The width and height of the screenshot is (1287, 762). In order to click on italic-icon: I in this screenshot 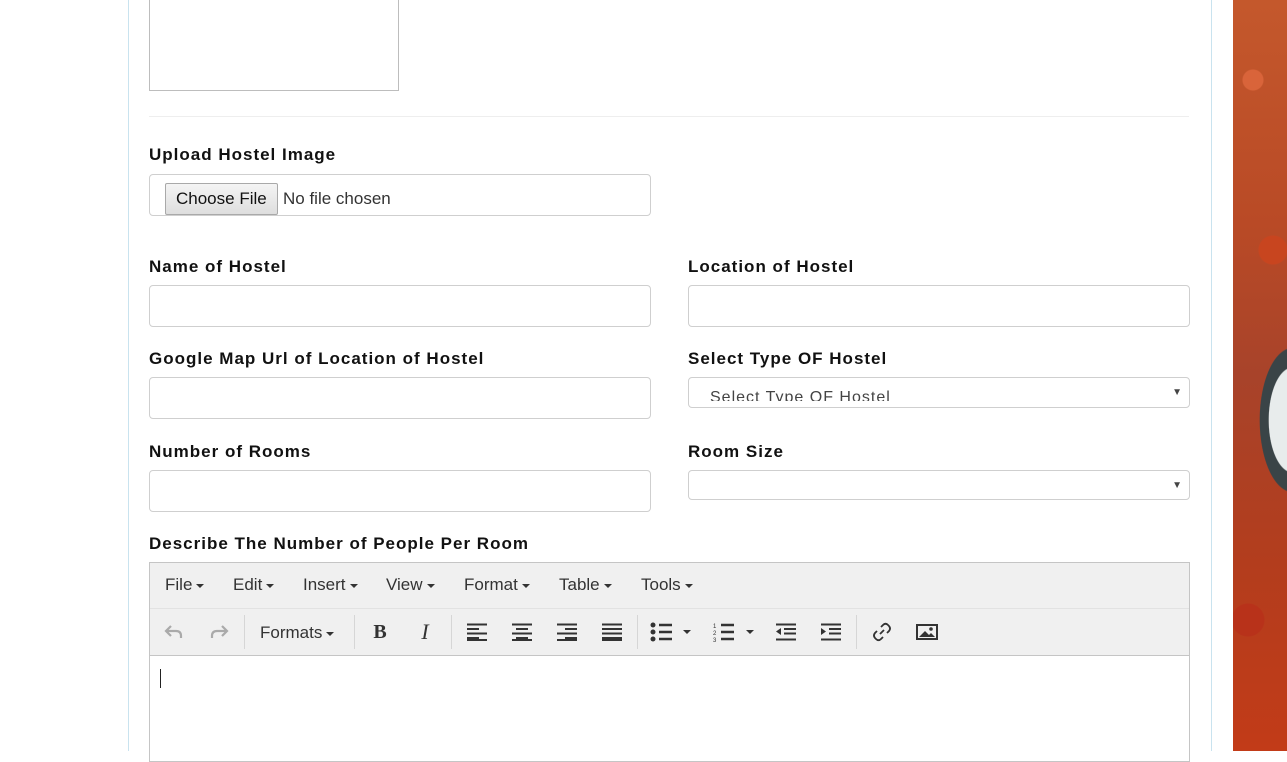, I will do `click(425, 632)`.